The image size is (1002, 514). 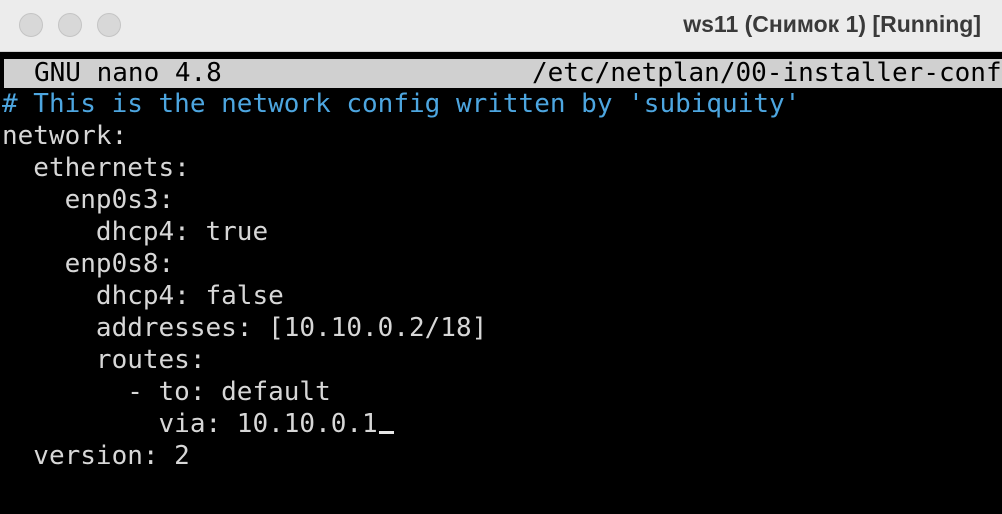 What do you see at coordinates (767, 73) in the screenshot?
I see `nano-filename: /etc/netplan/00-installer-config.yaml` at bounding box center [767, 73].